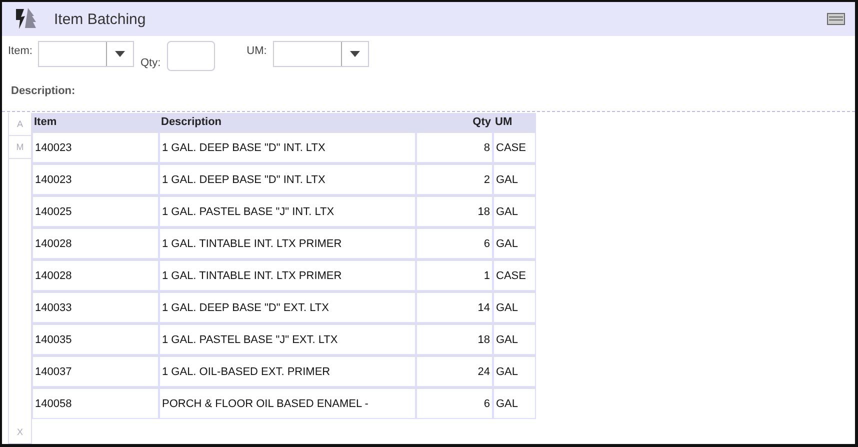 This screenshot has width=858, height=447. Describe the element at coordinates (190, 56) in the screenshot. I see `input-field` at that location.